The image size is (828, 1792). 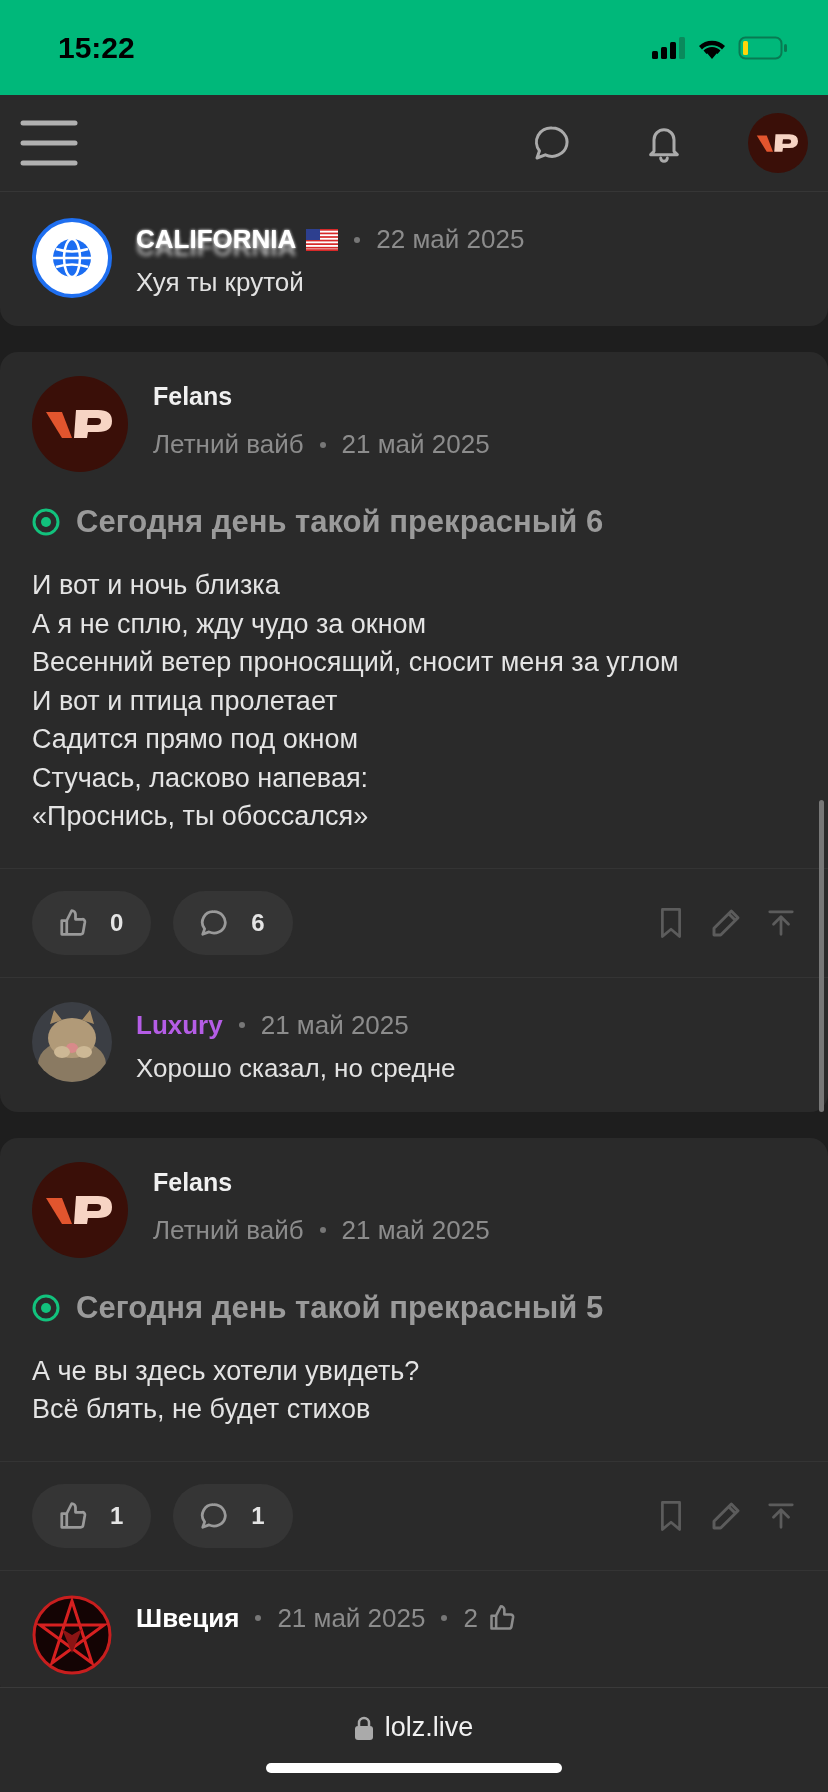 What do you see at coordinates (185, 701) in the screenshot?
I see `poem-line: И вот и птица пролетает` at bounding box center [185, 701].